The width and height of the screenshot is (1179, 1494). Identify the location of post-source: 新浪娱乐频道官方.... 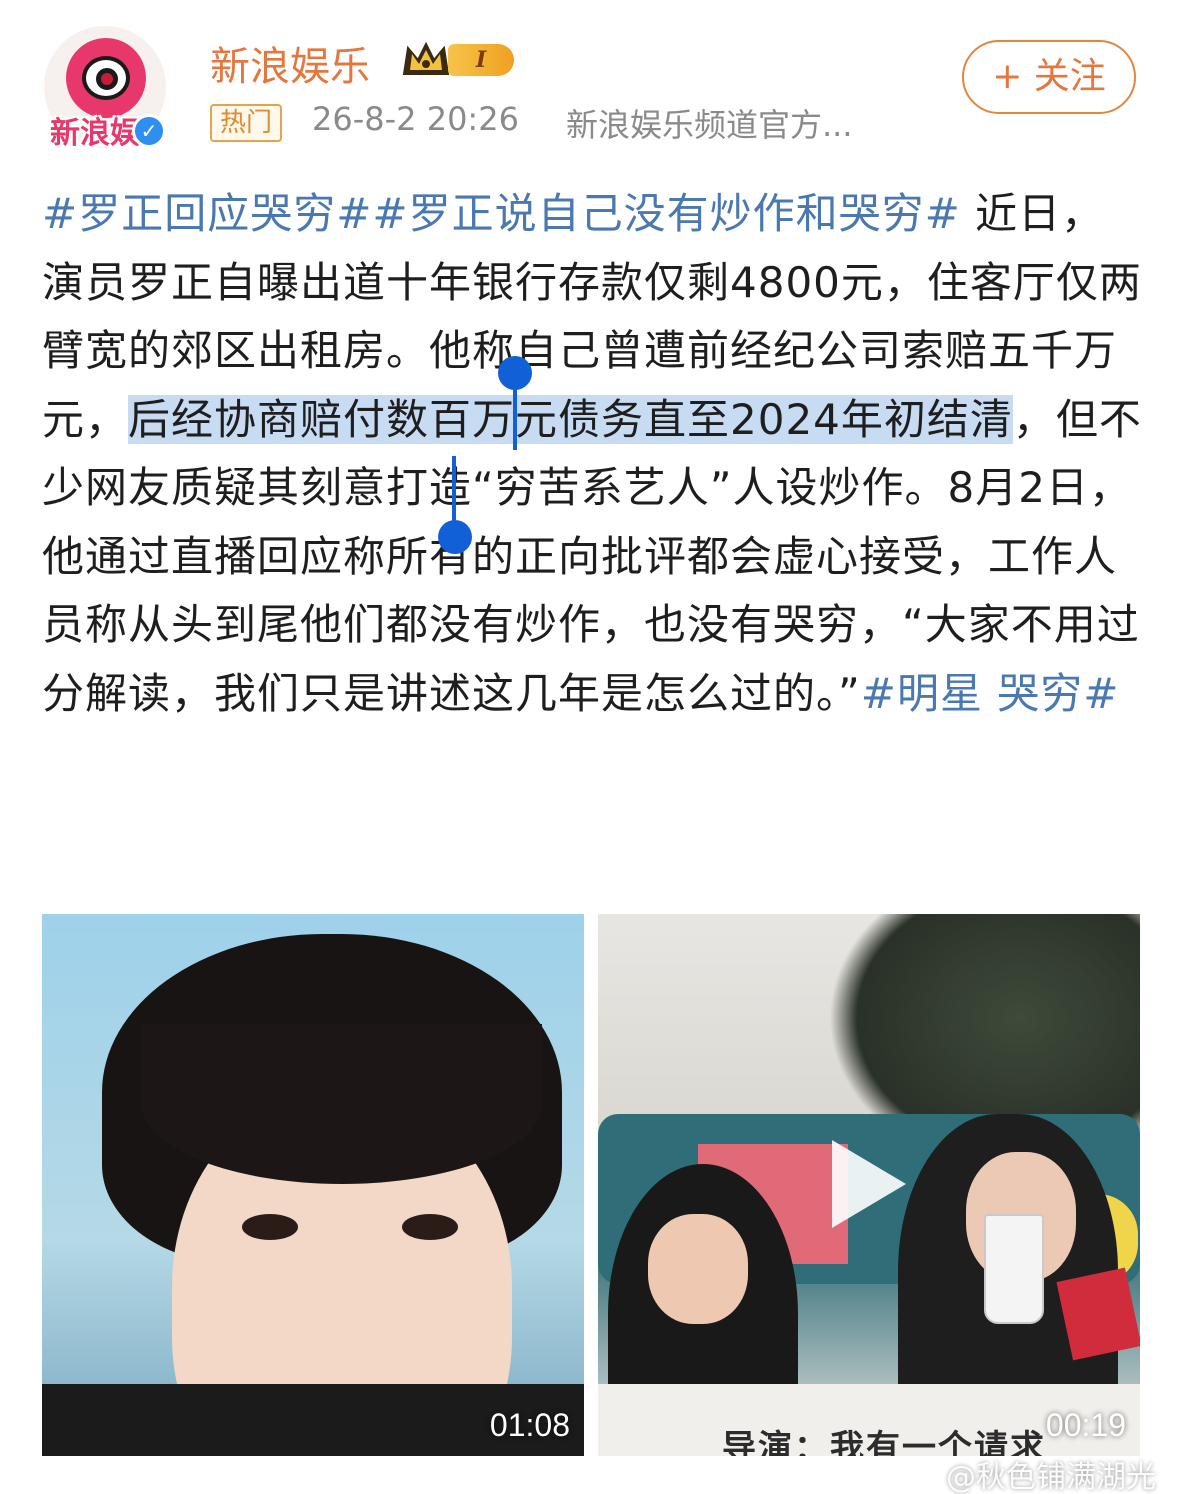
(709, 125).